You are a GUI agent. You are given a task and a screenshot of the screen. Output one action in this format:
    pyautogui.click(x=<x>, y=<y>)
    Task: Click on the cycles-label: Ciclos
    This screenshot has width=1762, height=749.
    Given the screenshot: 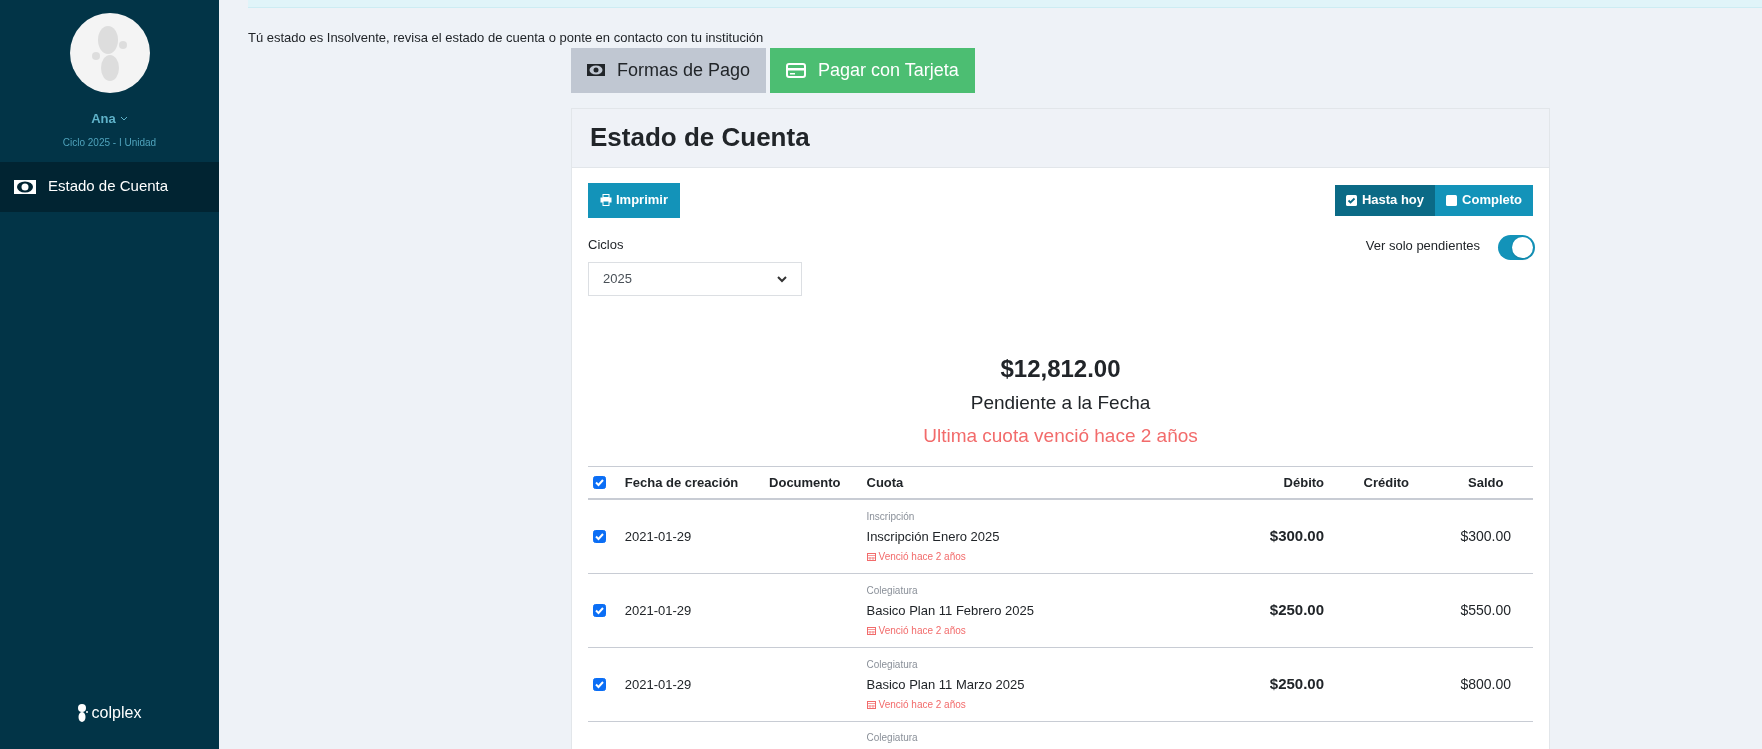 What is the action you would take?
    pyautogui.click(x=606, y=244)
    